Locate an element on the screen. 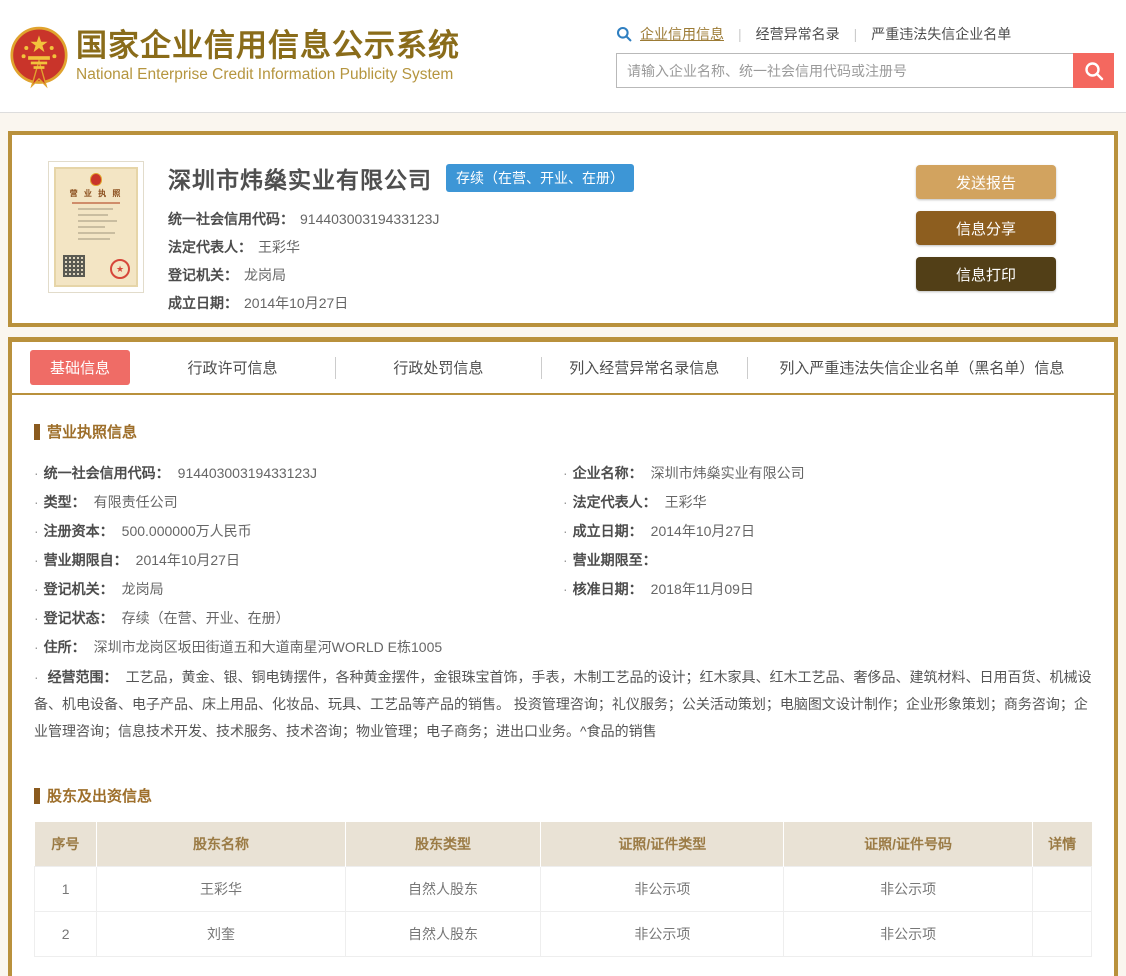 The height and width of the screenshot is (976, 1126). field-registry: 登记机关：龙岗局 is located at coordinates (298, 588).